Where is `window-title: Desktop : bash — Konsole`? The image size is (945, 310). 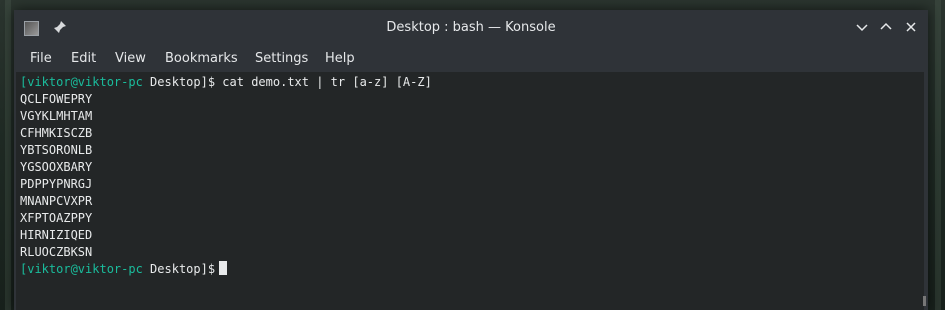
window-title: Desktop : bash — Konsole is located at coordinates (471, 27).